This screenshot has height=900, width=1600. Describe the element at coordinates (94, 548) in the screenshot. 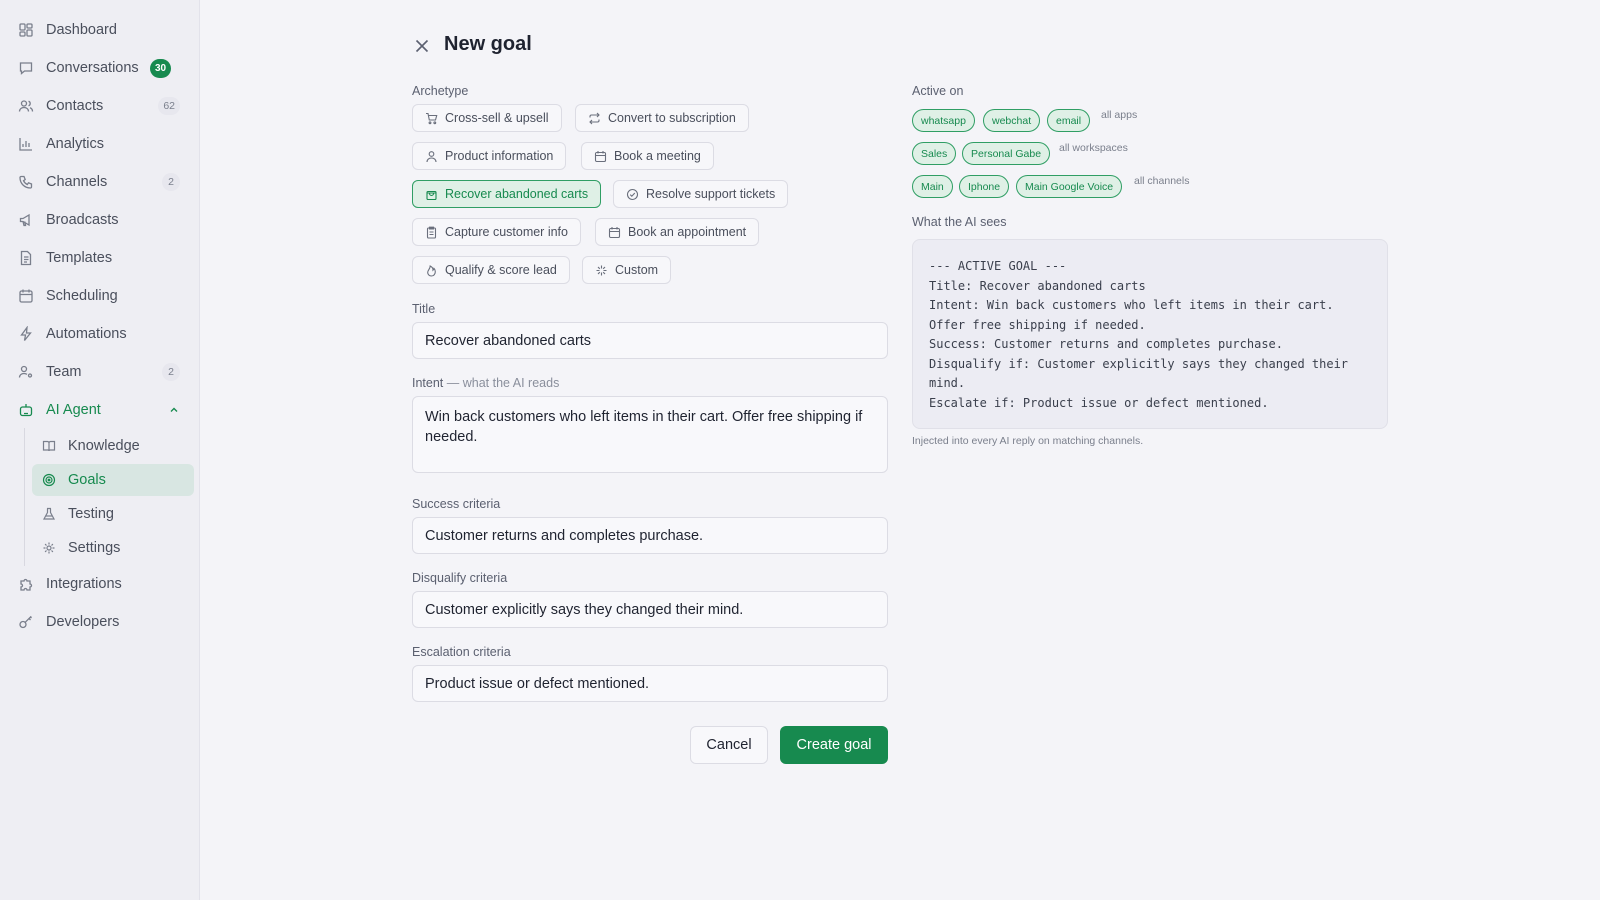

I see `sidebar-item-label: Settings` at that location.